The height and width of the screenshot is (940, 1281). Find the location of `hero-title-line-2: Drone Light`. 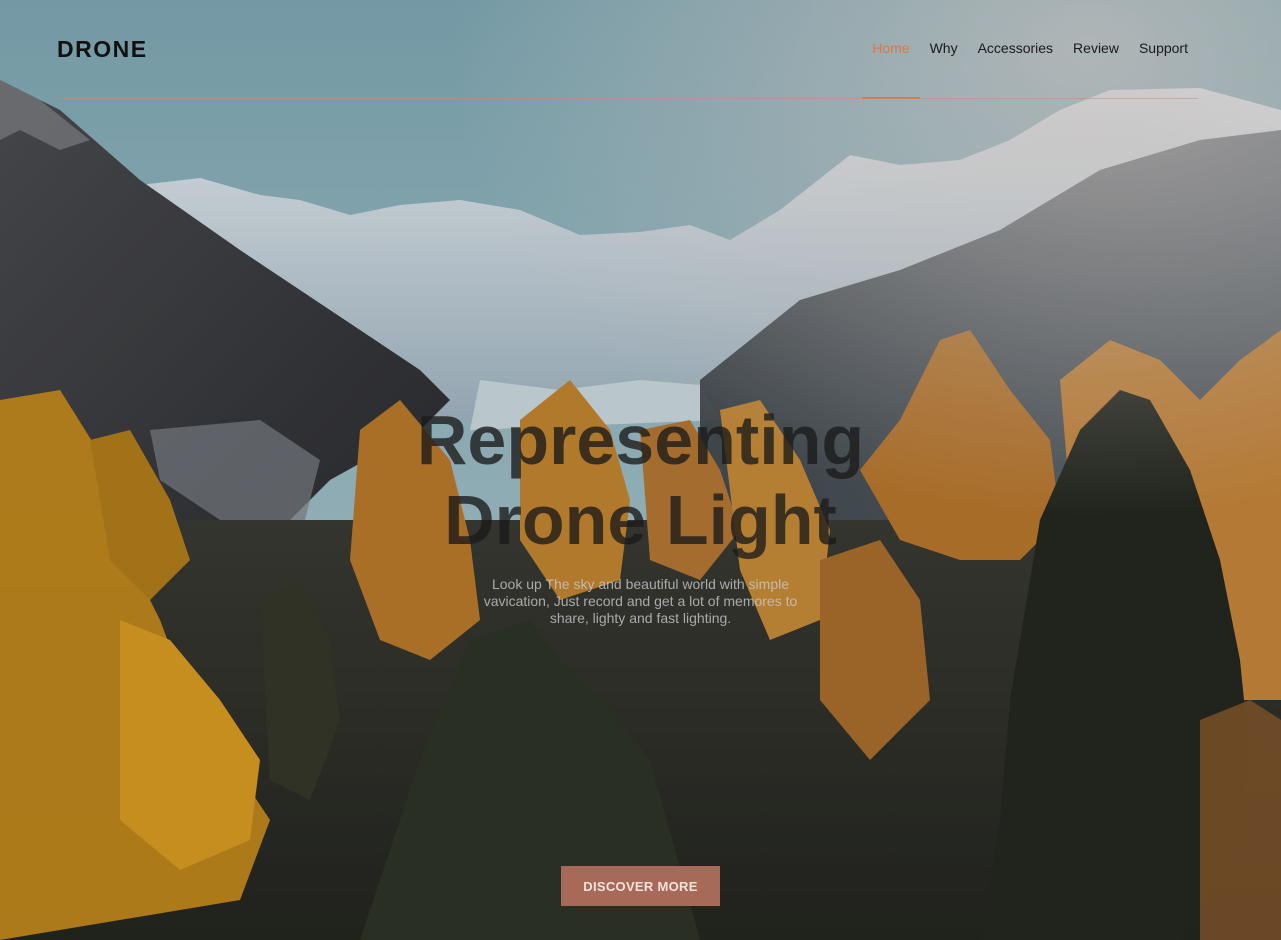

hero-title-line-2: Drone Light is located at coordinates (640, 520).